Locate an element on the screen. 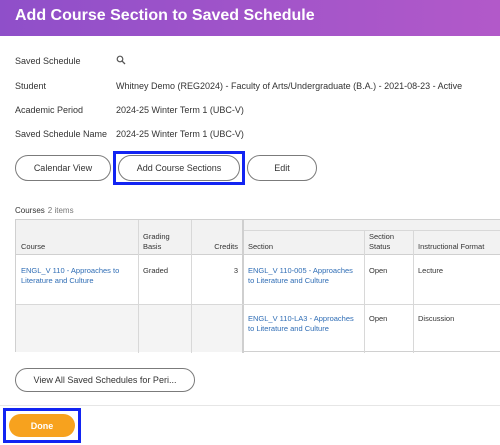 This screenshot has width=500, height=445. page-header: Add Course Section to Saved Schedule is located at coordinates (250, 18).